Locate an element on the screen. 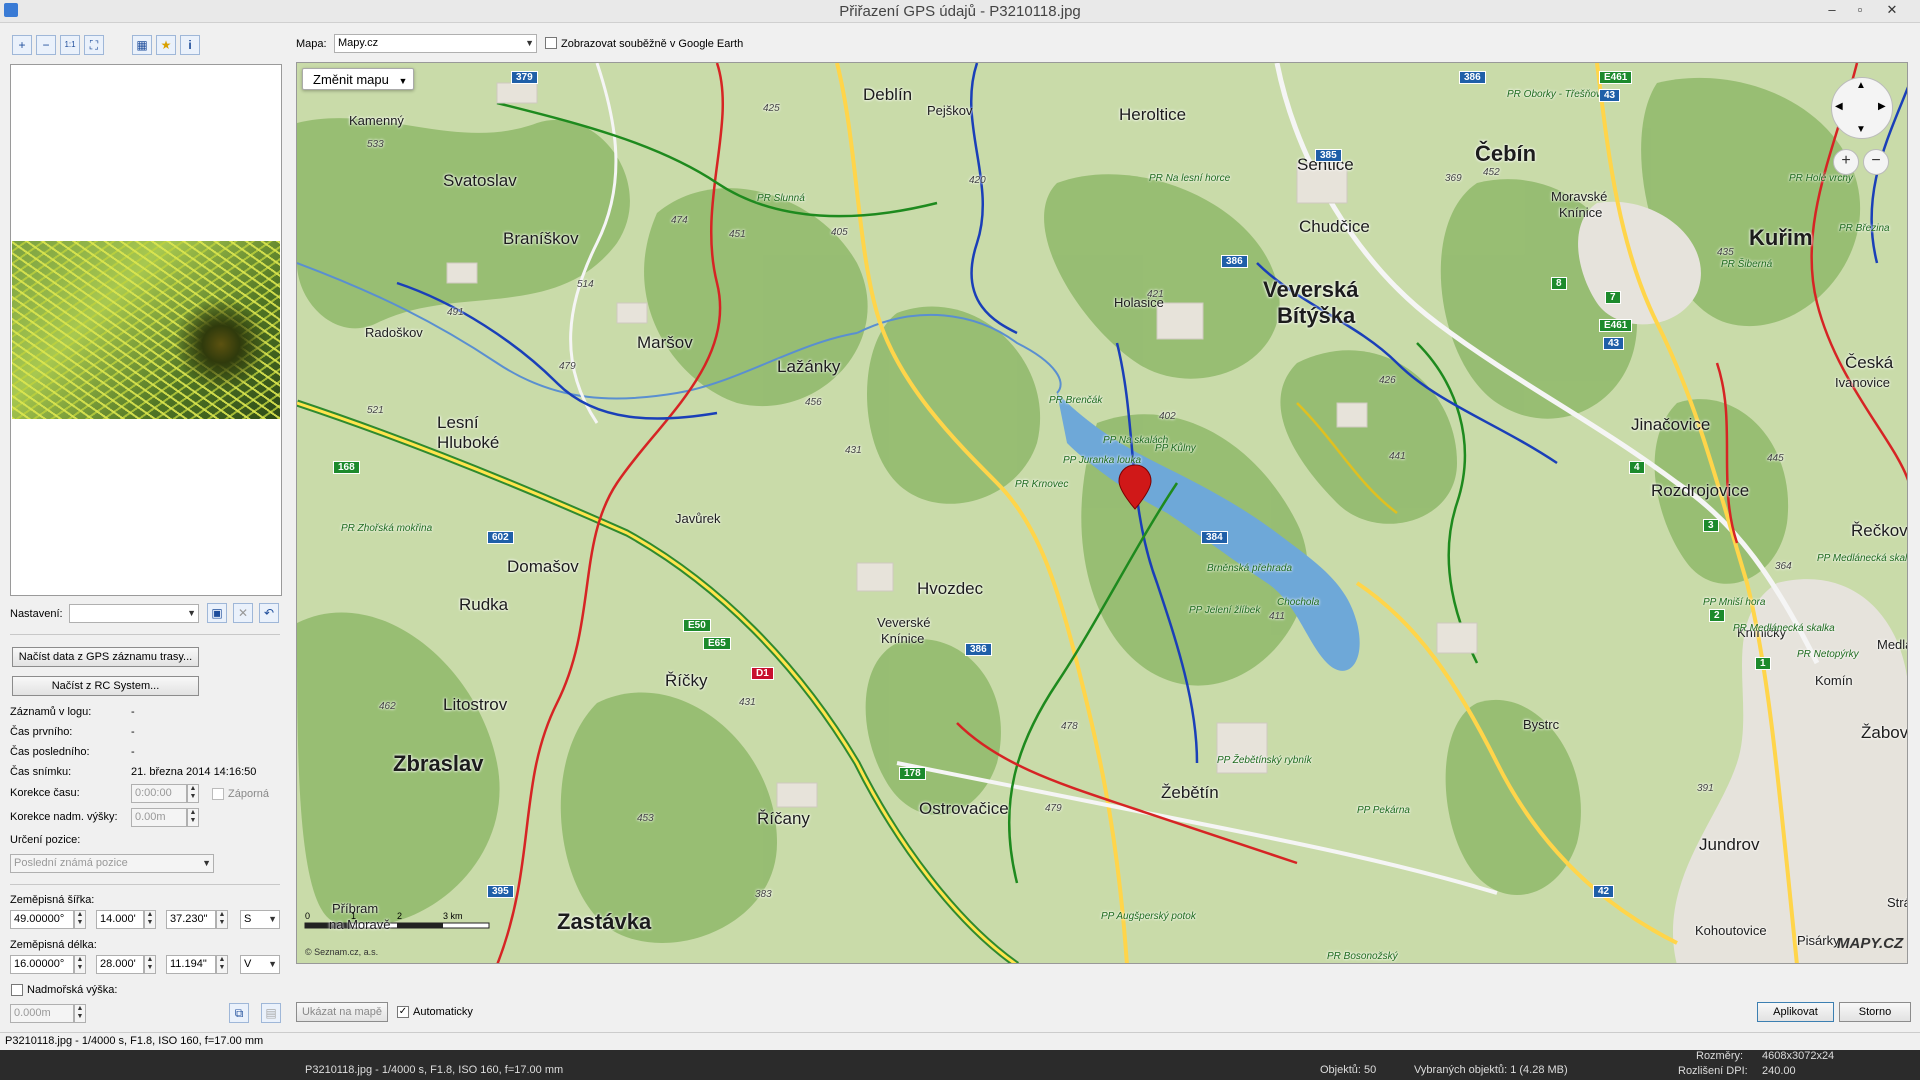 Image resolution: width=1920 pixels, height=1080 pixels. latitude-label: Zeměpisná šířka: is located at coordinates (52, 900).